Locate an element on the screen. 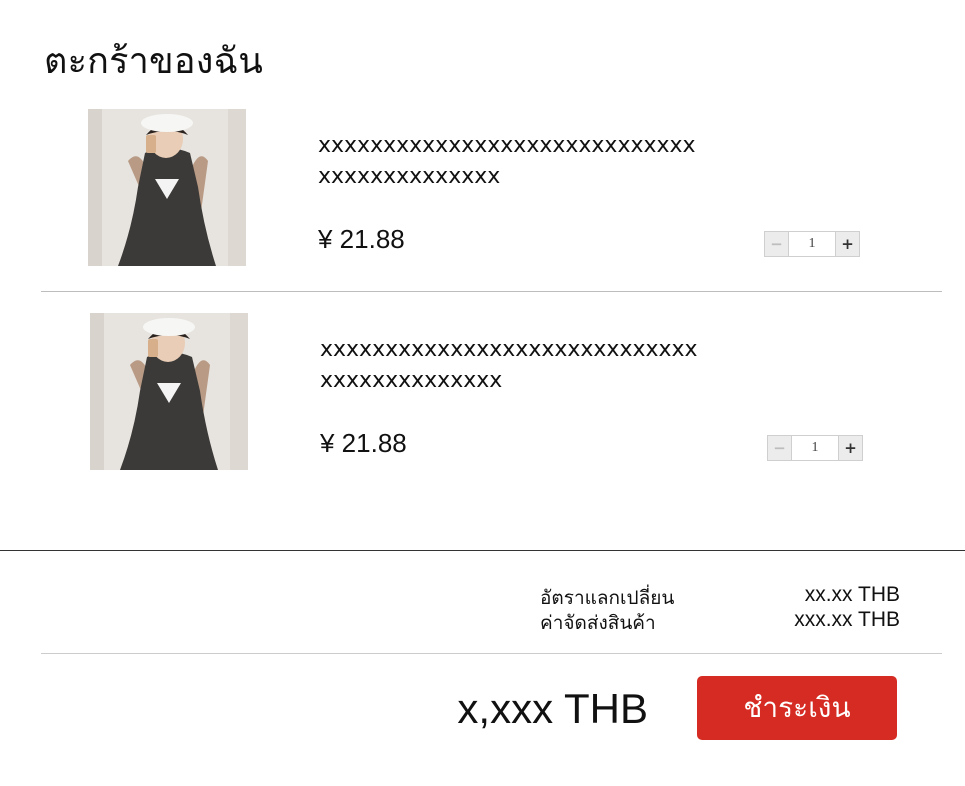 The image size is (965, 786). exchange-rate-value: xx.xx THB is located at coordinates (852, 594).